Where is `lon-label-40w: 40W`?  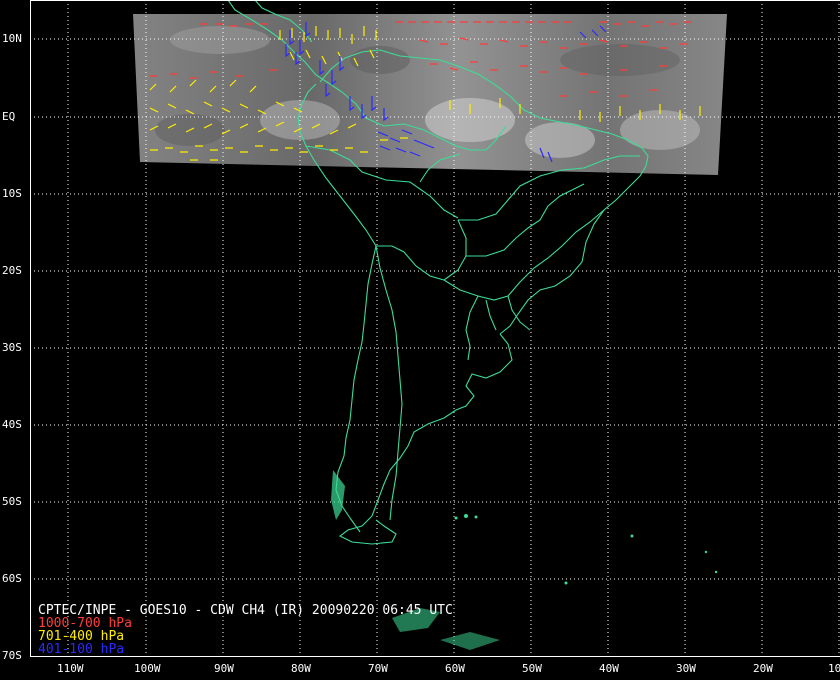 lon-label-40w: 40W is located at coordinates (609, 668).